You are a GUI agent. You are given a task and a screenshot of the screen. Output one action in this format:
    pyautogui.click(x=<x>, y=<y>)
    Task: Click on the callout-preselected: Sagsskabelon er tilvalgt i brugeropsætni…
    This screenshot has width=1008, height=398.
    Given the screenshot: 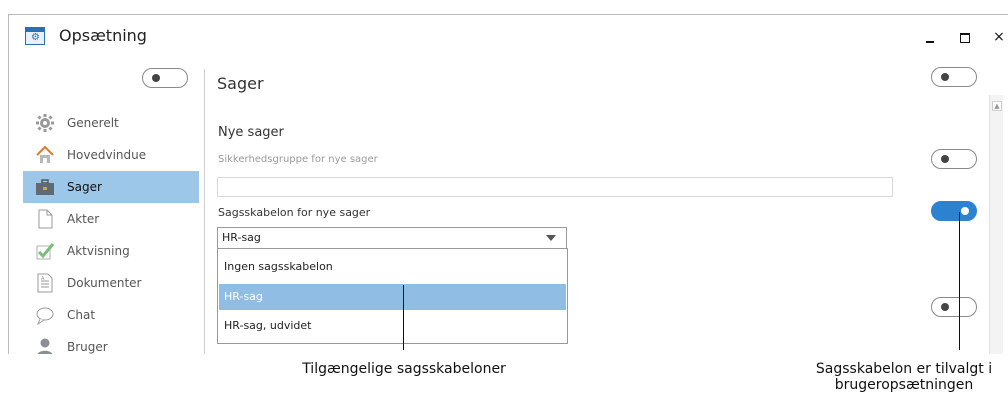 What is the action you would take?
    pyautogui.click(x=904, y=377)
    